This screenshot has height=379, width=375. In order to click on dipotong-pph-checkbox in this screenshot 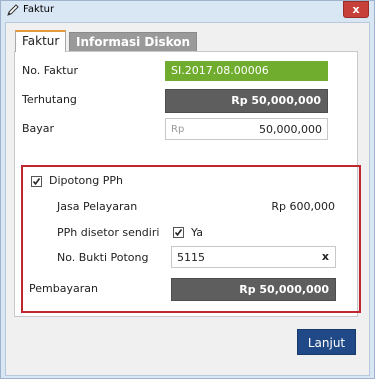, I will do `click(36, 181)`.